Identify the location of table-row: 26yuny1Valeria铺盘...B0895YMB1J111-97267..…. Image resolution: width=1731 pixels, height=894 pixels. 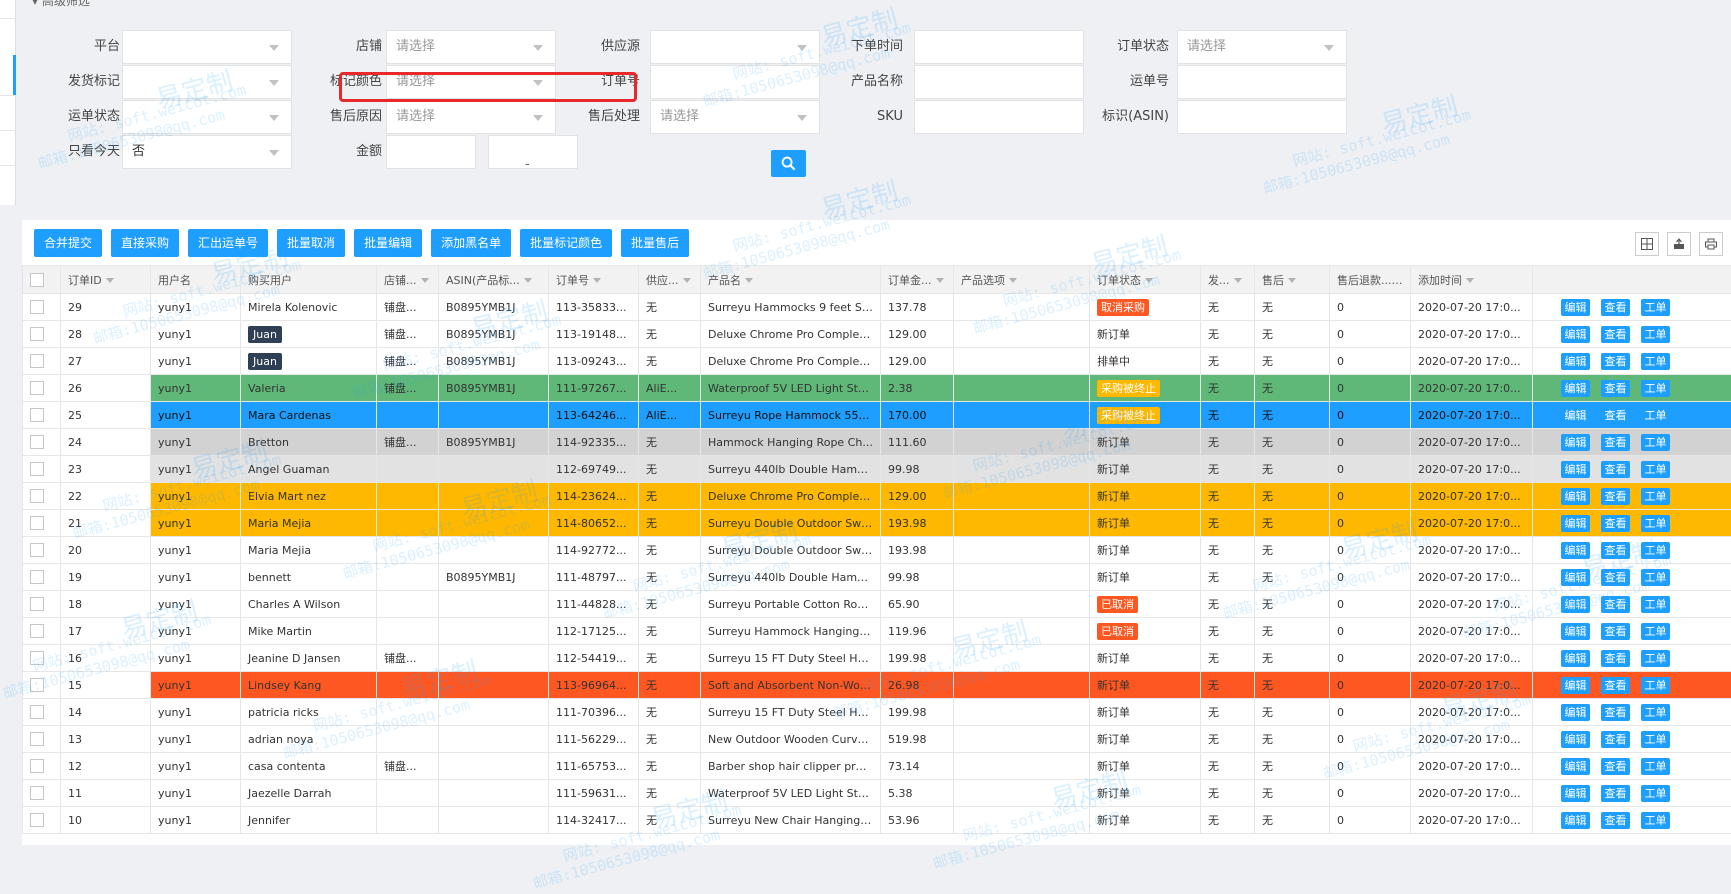
(877, 388).